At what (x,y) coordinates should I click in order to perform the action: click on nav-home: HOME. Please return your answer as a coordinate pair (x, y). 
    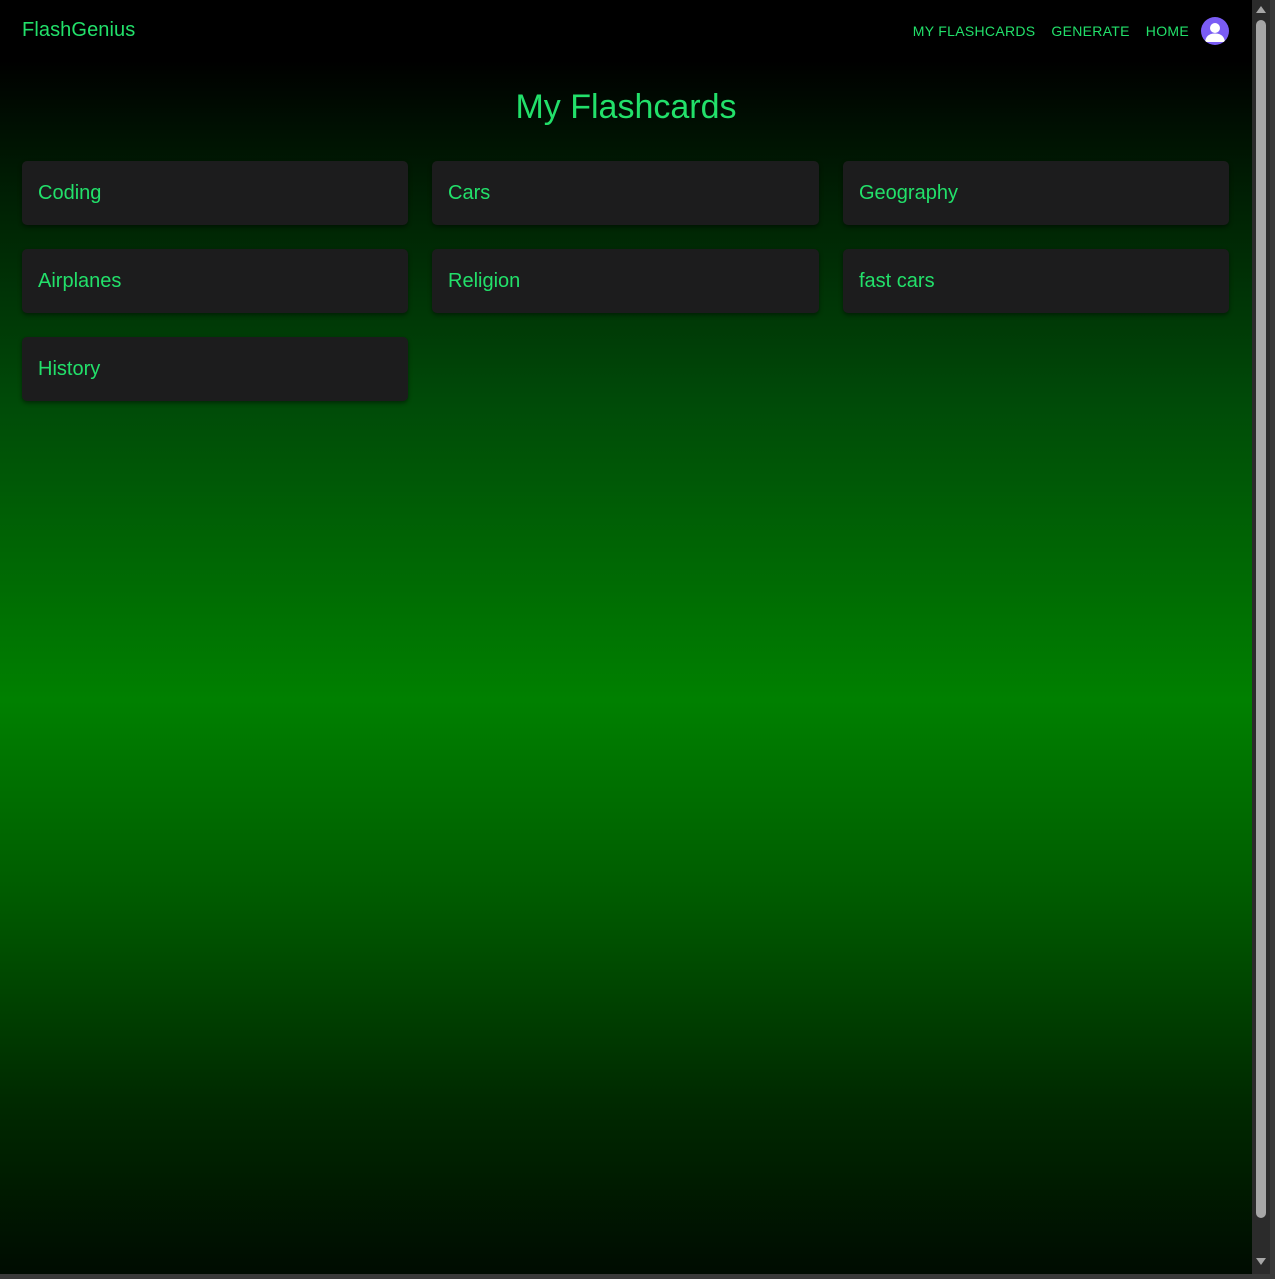
    Looking at the image, I should click on (1167, 31).